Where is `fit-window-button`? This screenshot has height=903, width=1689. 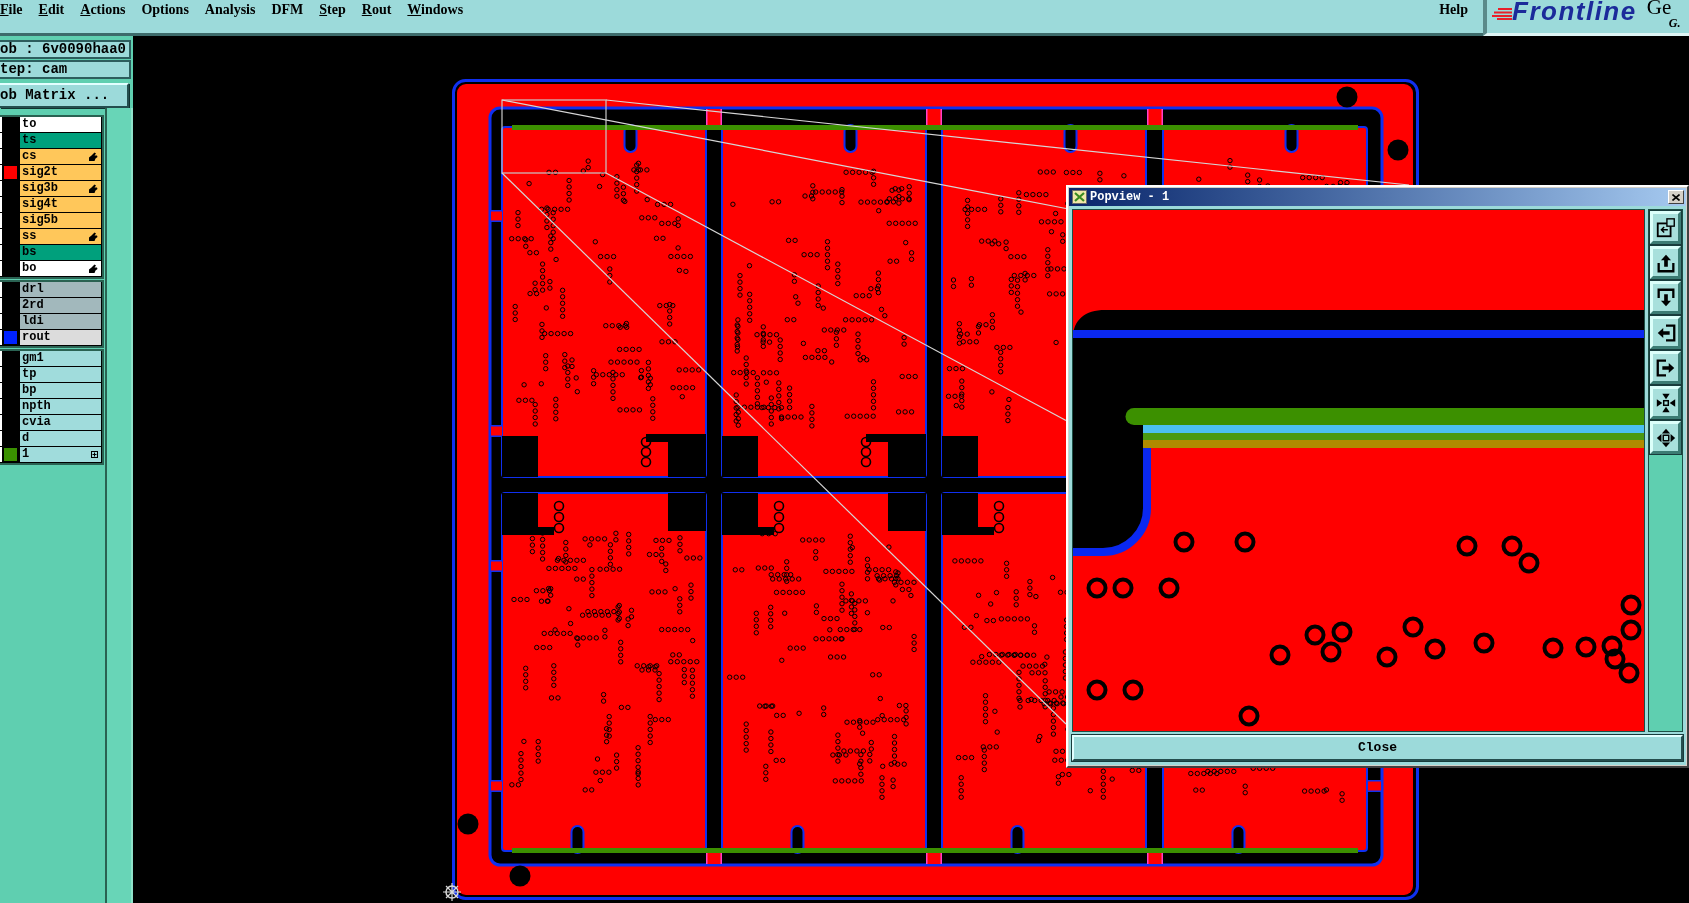
fit-window-button is located at coordinates (1665, 227).